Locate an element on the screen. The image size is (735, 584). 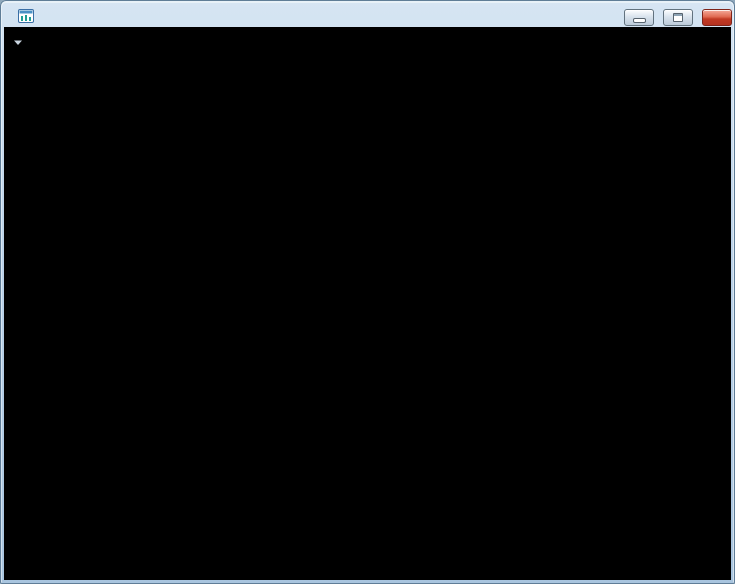
chart-window-icon is located at coordinates (26, 16).